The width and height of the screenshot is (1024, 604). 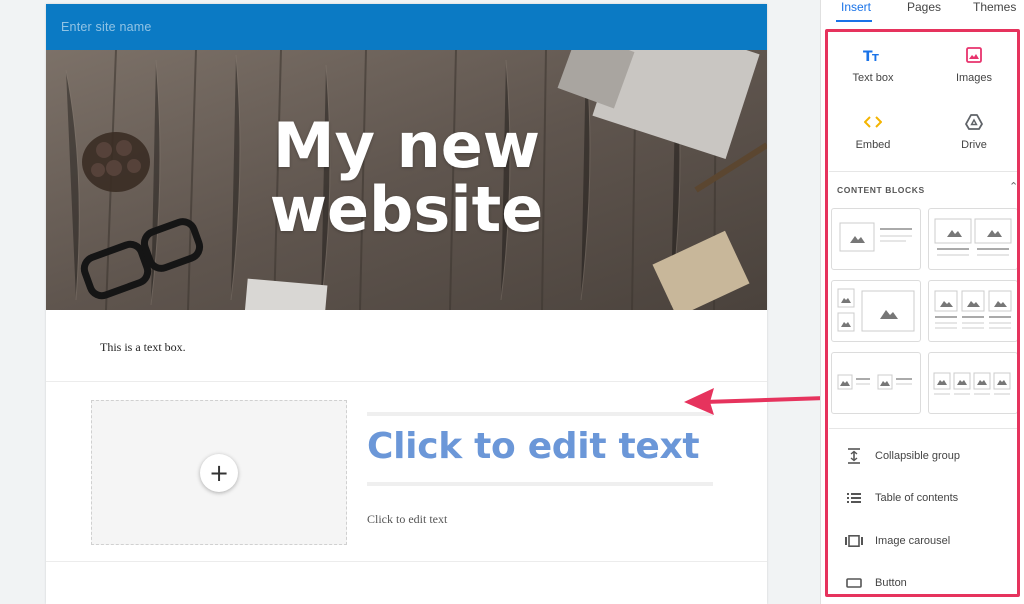 What do you see at coordinates (913, 541) in the screenshot?
I see `image-carousel-label: Image carousel` at bounding box center [913, 541].